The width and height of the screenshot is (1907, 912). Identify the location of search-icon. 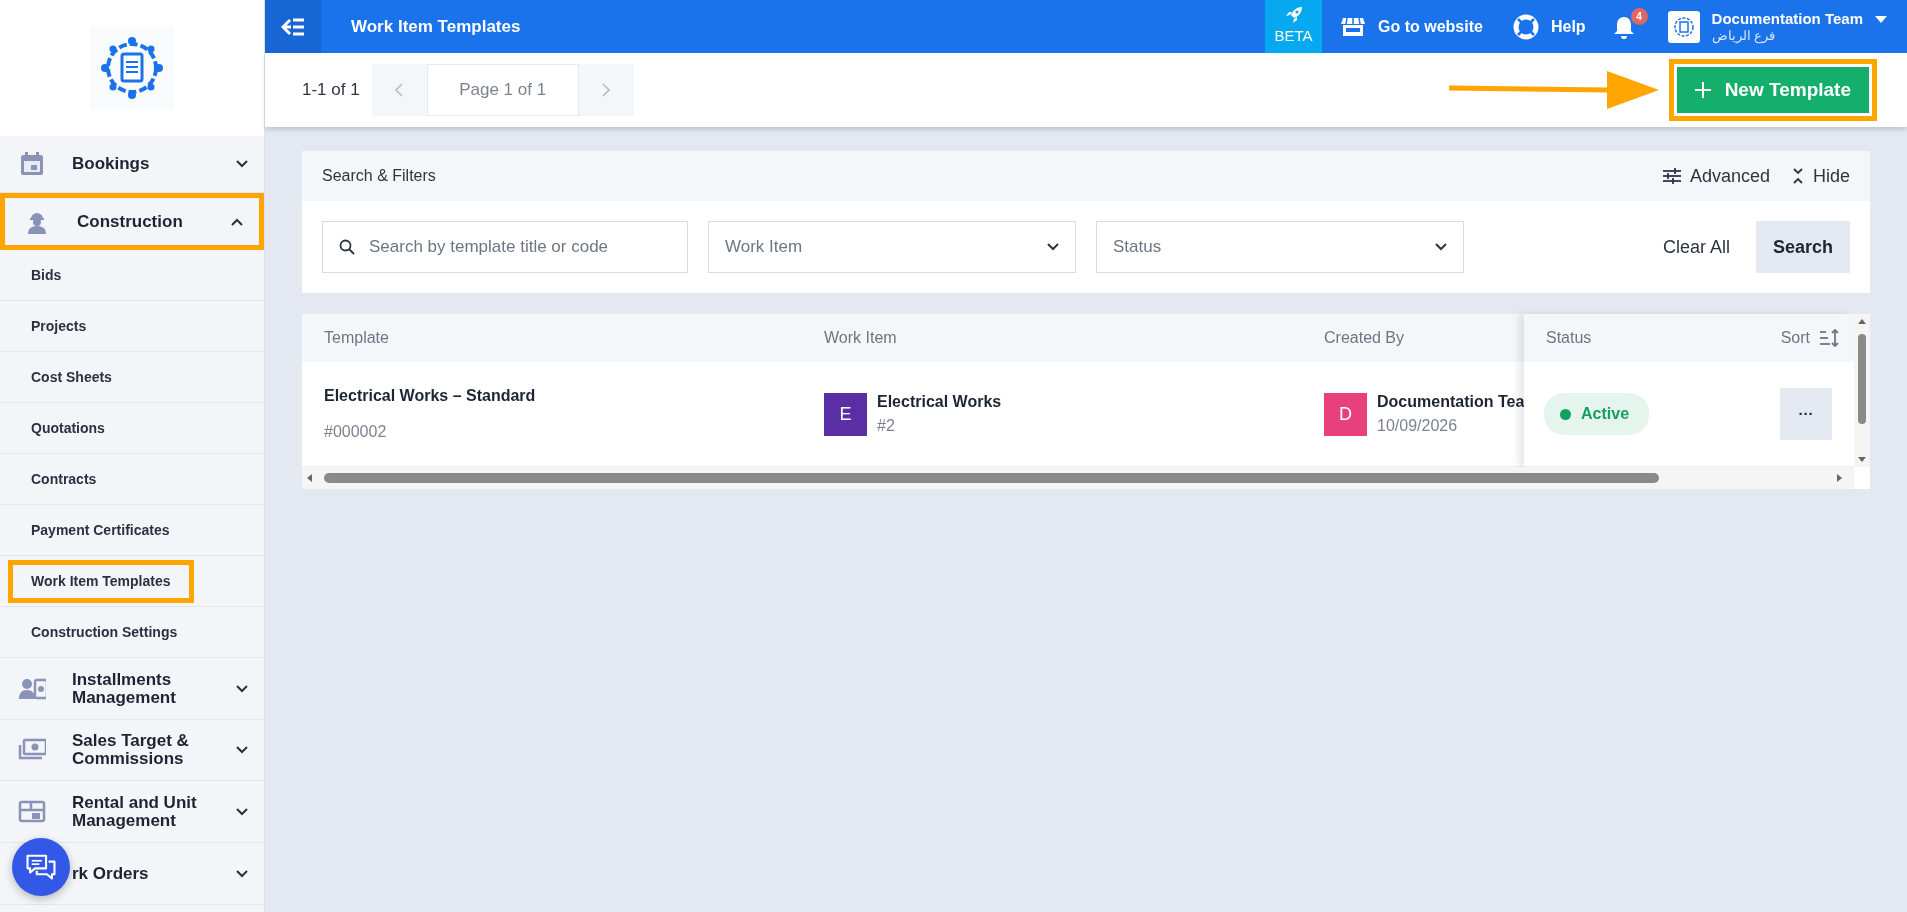
(347, 247).